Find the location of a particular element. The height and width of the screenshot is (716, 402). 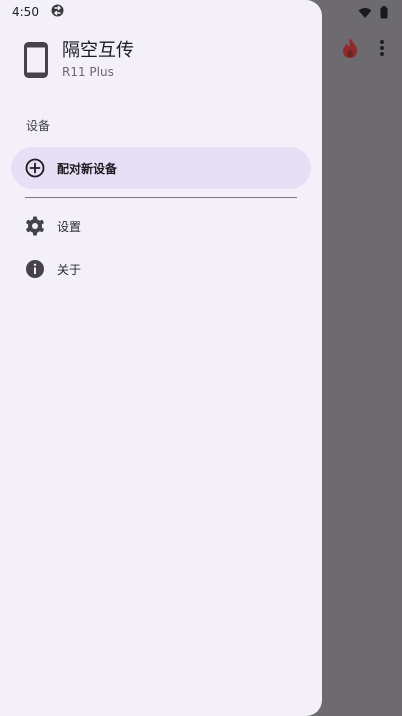

pair-new-device-item: 配对新设备 is located at coordinates (161, 168).